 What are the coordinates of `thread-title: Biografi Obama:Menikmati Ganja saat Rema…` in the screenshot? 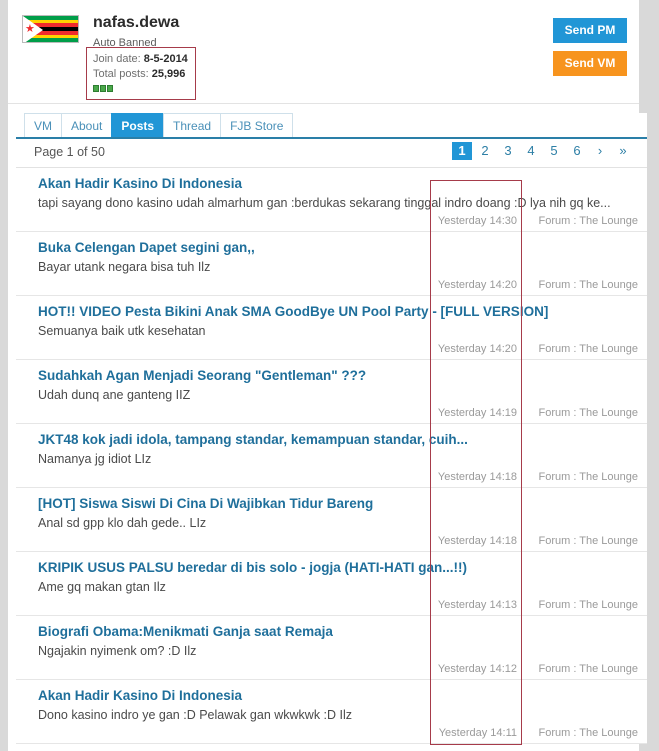 It's located at (185, 631).